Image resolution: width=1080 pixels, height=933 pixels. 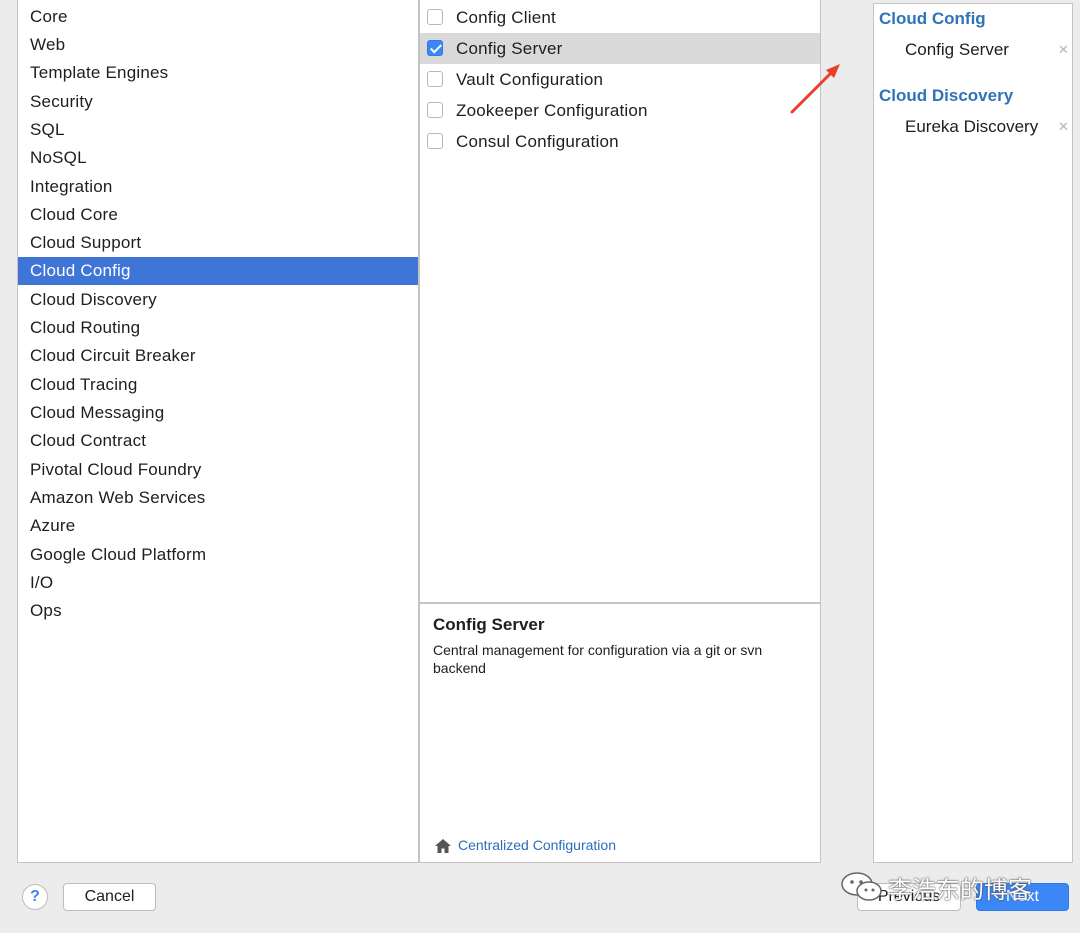 I want to click on category-label: Cloud Config, so click(x=80, y=270).